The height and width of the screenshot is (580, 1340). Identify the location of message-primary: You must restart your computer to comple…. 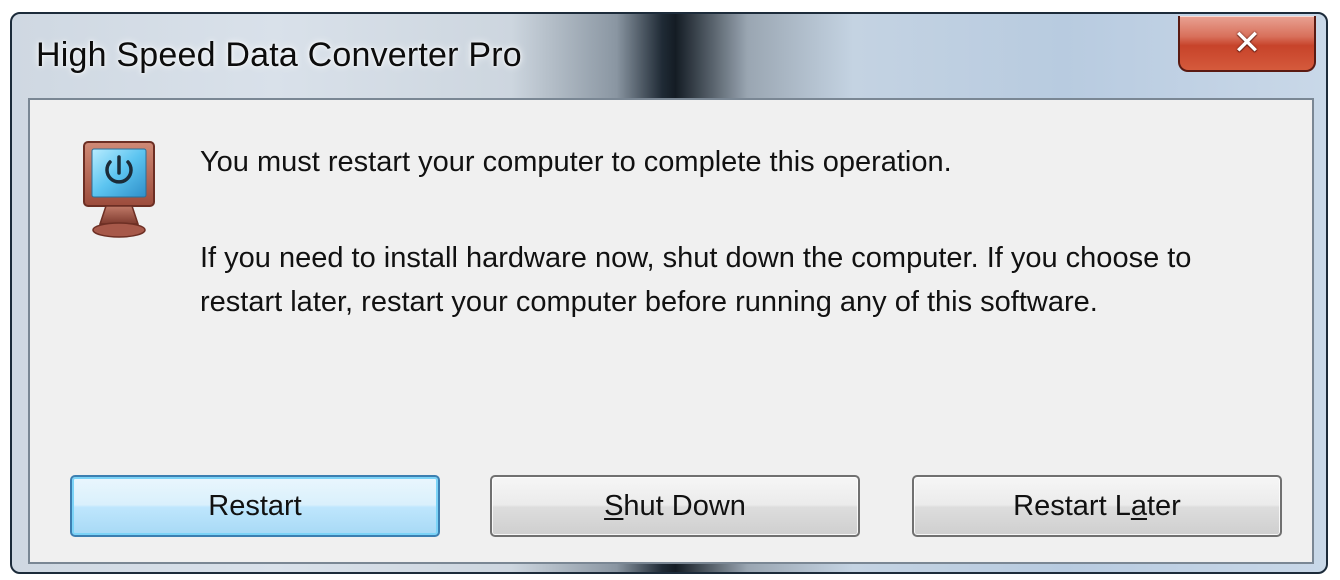
(576, 162).